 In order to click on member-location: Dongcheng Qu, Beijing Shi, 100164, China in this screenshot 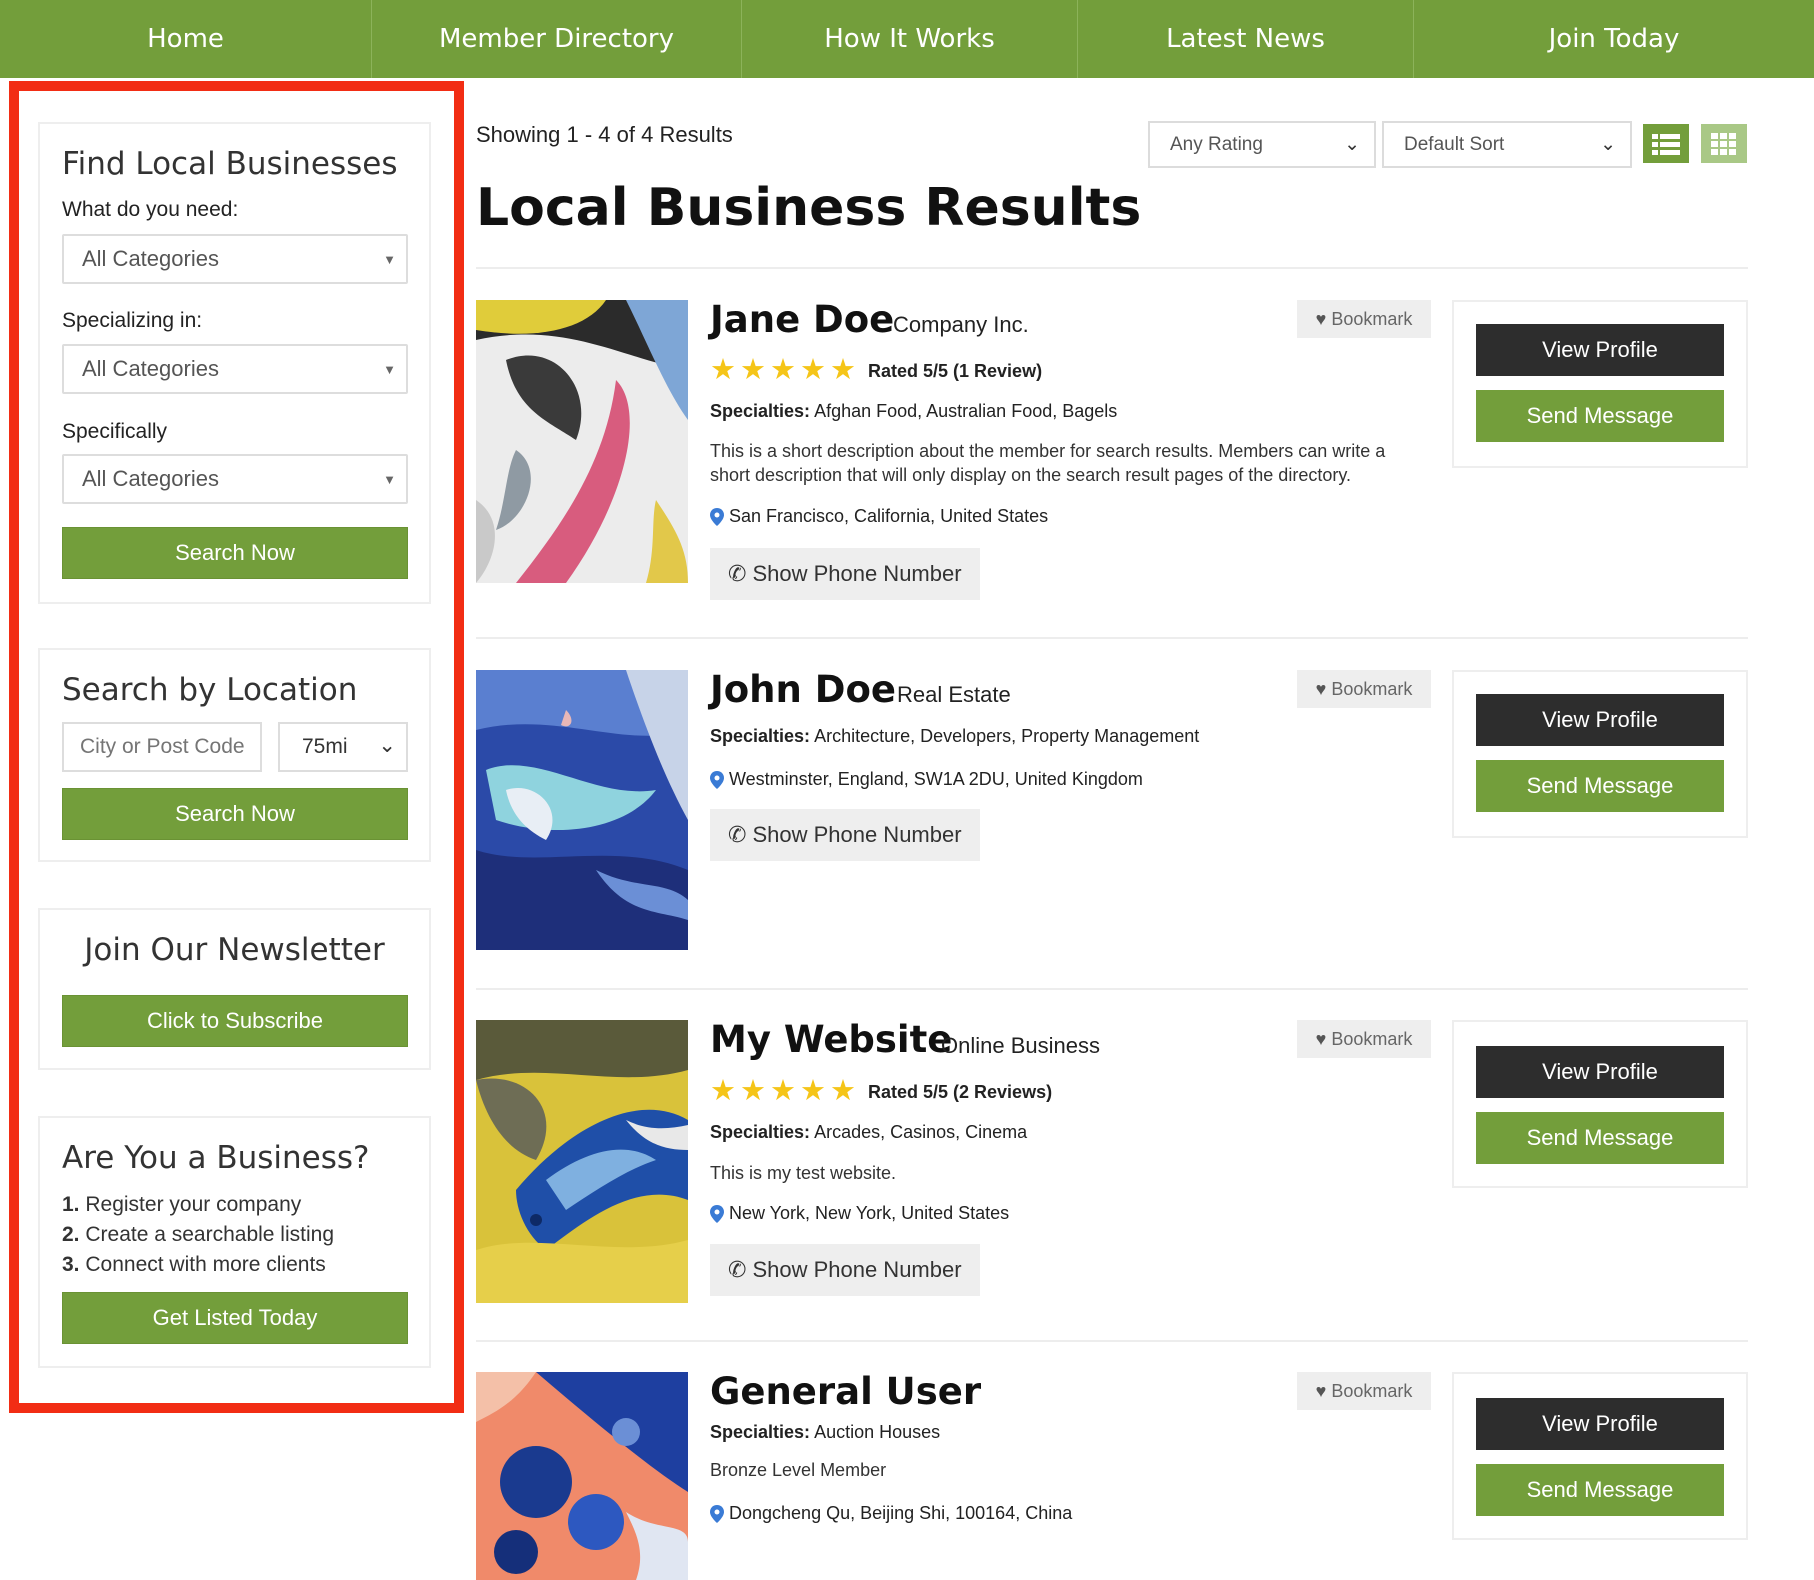, I will do `click(891, 1513)`.